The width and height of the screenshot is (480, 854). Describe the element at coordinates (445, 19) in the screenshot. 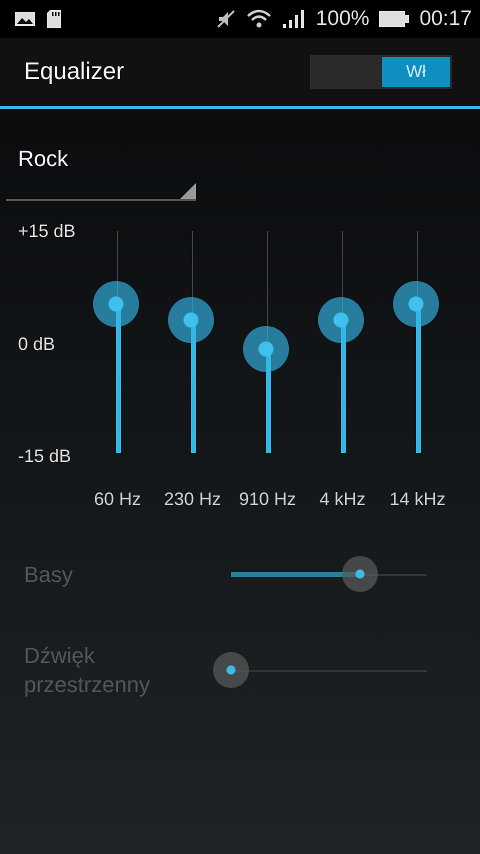

I see `clock: 00:17` at that location.